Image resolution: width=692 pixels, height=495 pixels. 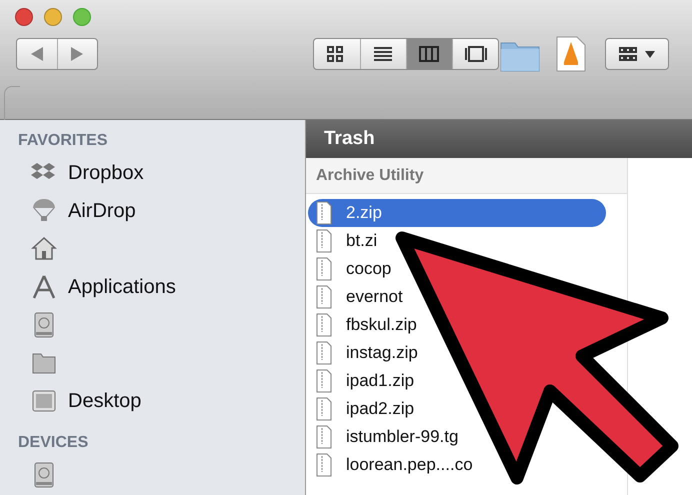 What do you see at coordinates (44, 249) in the screenshot?
I see `house-icon` at bounding box center [44, 249].